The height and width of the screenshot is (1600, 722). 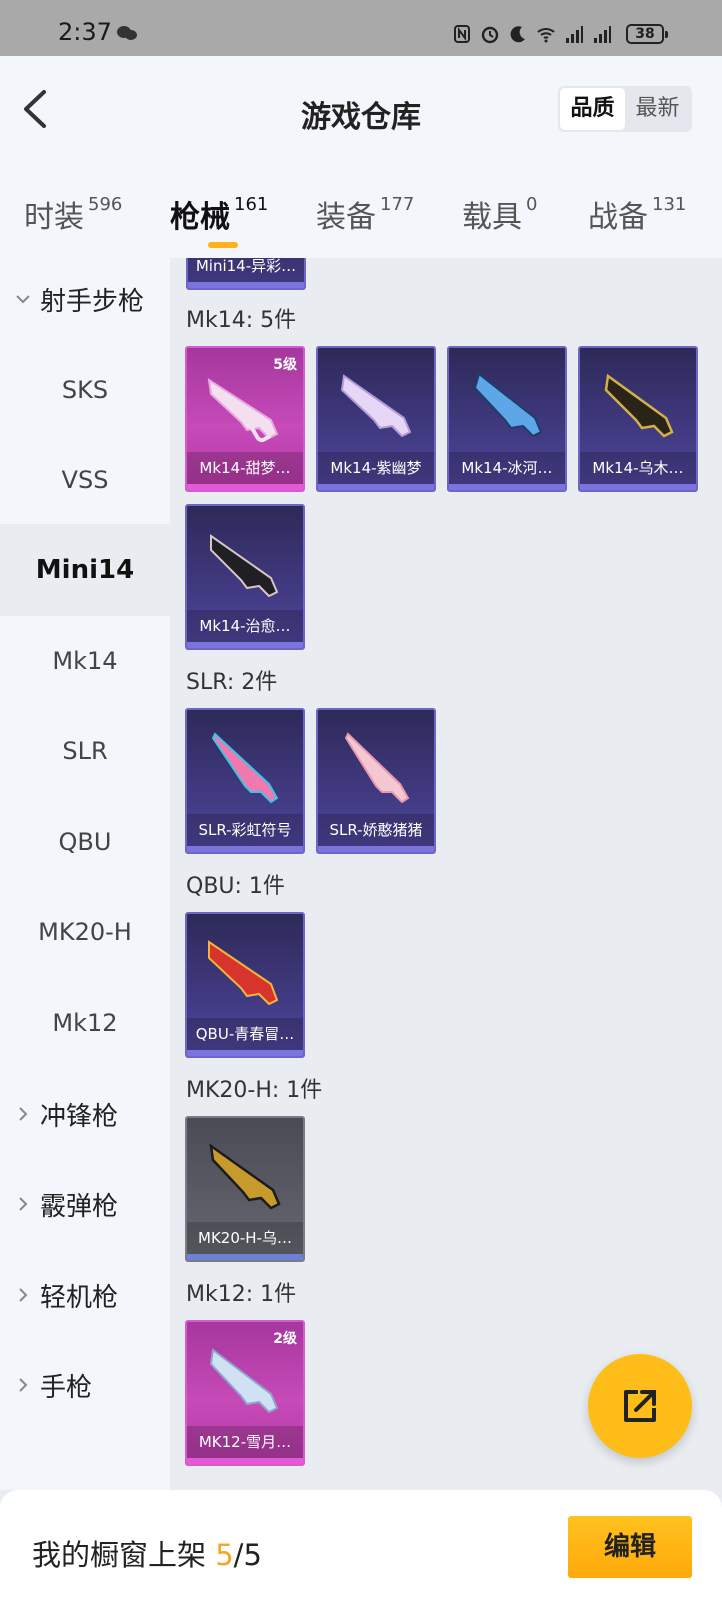 I want to click on tab-guns: 枪械 161, so click(x=219, y=214).